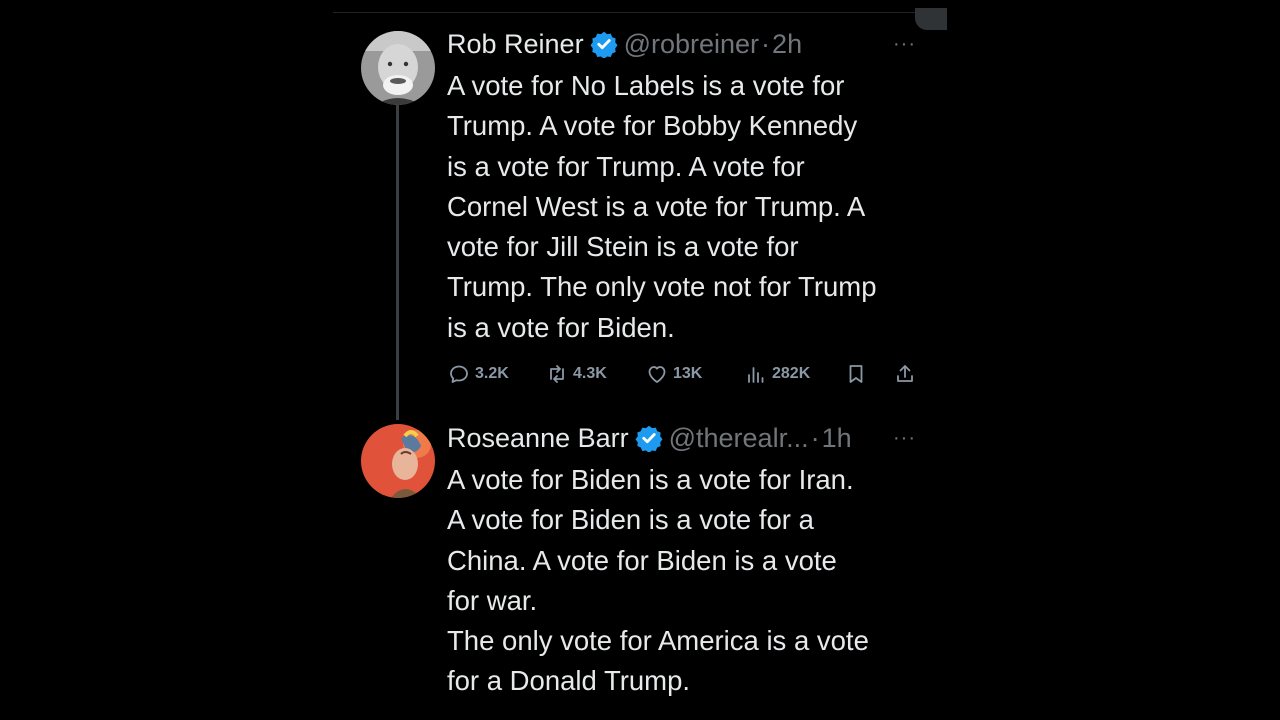 Image resolution: width=1280 pixels, height=720 pixels. I want to click on avatar-roseanne-barr, so click(398, 461).